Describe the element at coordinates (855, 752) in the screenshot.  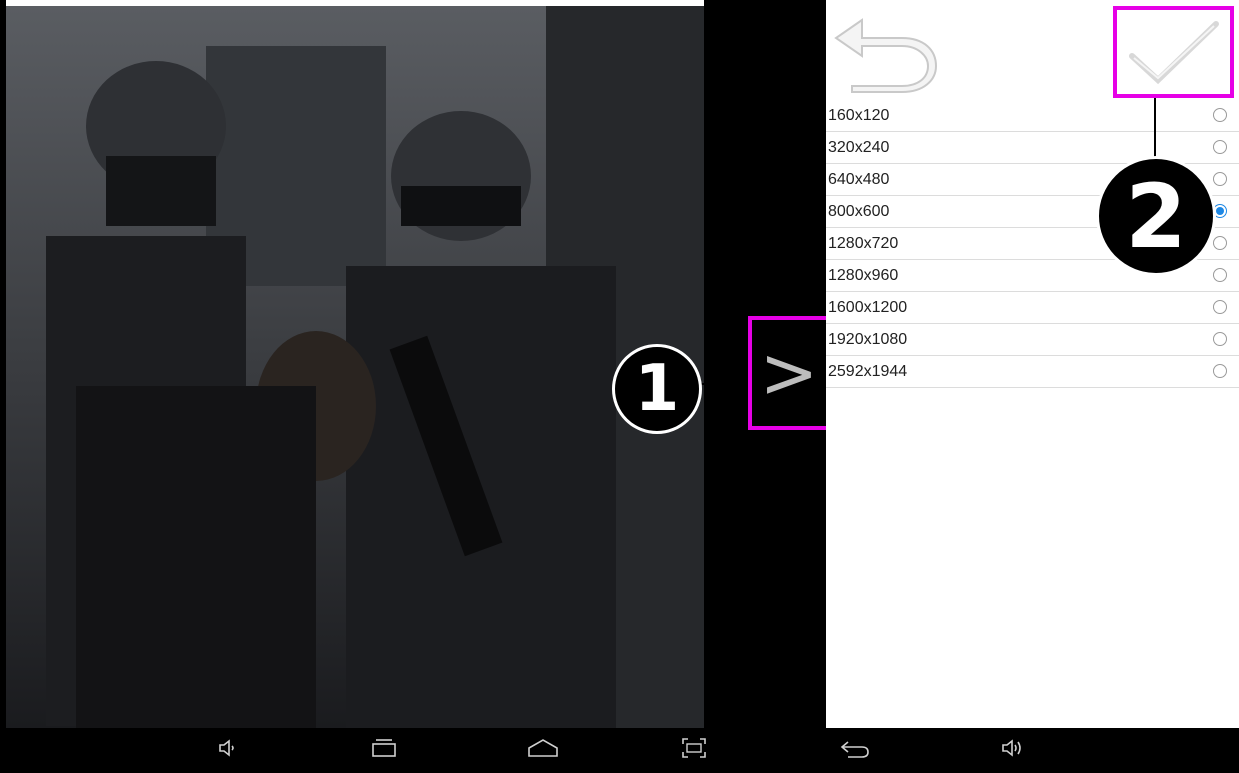
I see `back-icon` at that location.